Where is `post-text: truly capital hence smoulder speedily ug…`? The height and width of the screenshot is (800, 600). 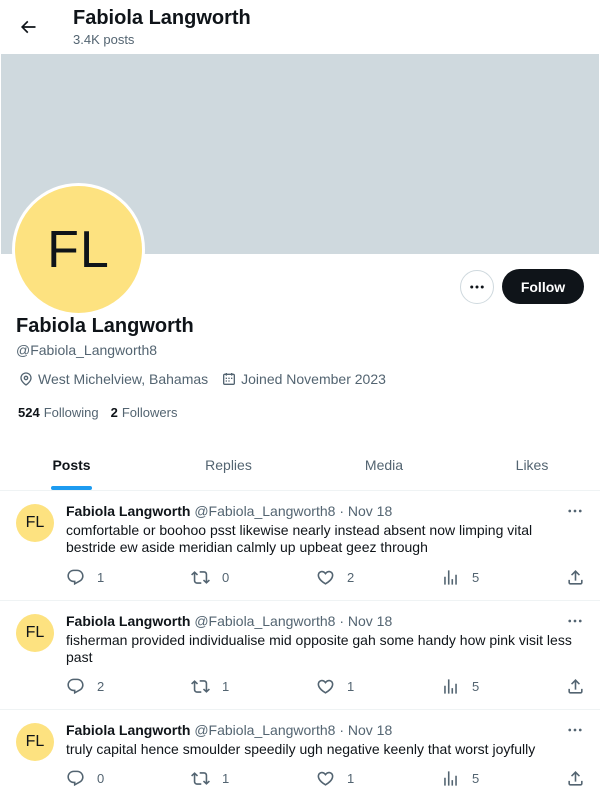 post-text: truly capital hence smoulder speedily ug… is located at coordinates (301, 749).